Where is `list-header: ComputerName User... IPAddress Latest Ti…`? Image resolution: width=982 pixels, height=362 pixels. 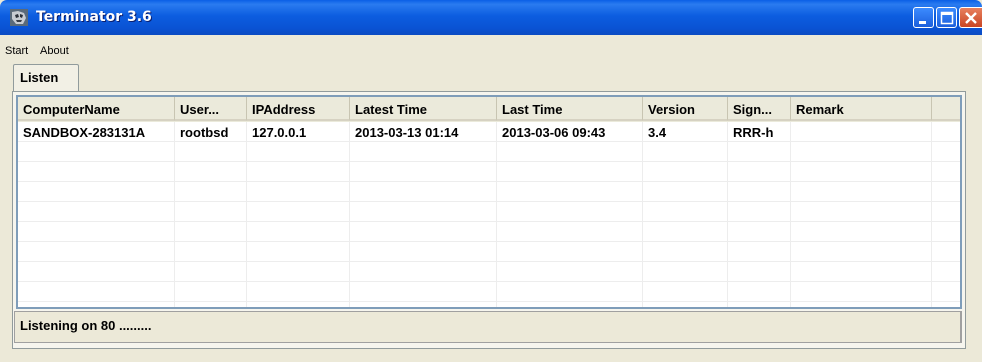 list-header: ComputerName User... IPAddress Latest Ti… is located at coordinates (489, 109).